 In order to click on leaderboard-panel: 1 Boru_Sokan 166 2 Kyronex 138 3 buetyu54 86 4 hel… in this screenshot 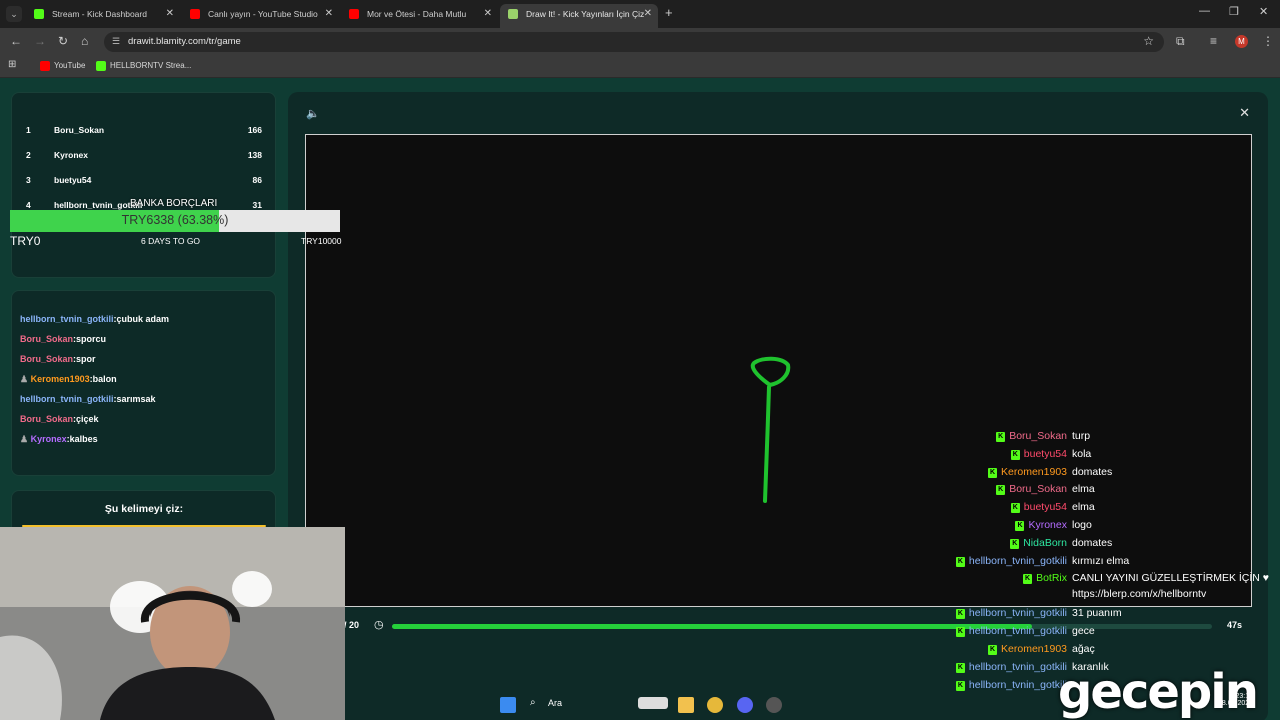, I will do `click(143, 185)`.